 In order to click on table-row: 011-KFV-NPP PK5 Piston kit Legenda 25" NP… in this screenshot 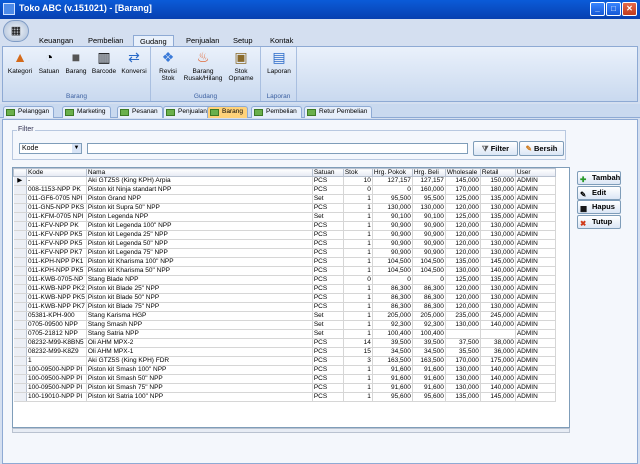, I will do `click(284, 235)`.